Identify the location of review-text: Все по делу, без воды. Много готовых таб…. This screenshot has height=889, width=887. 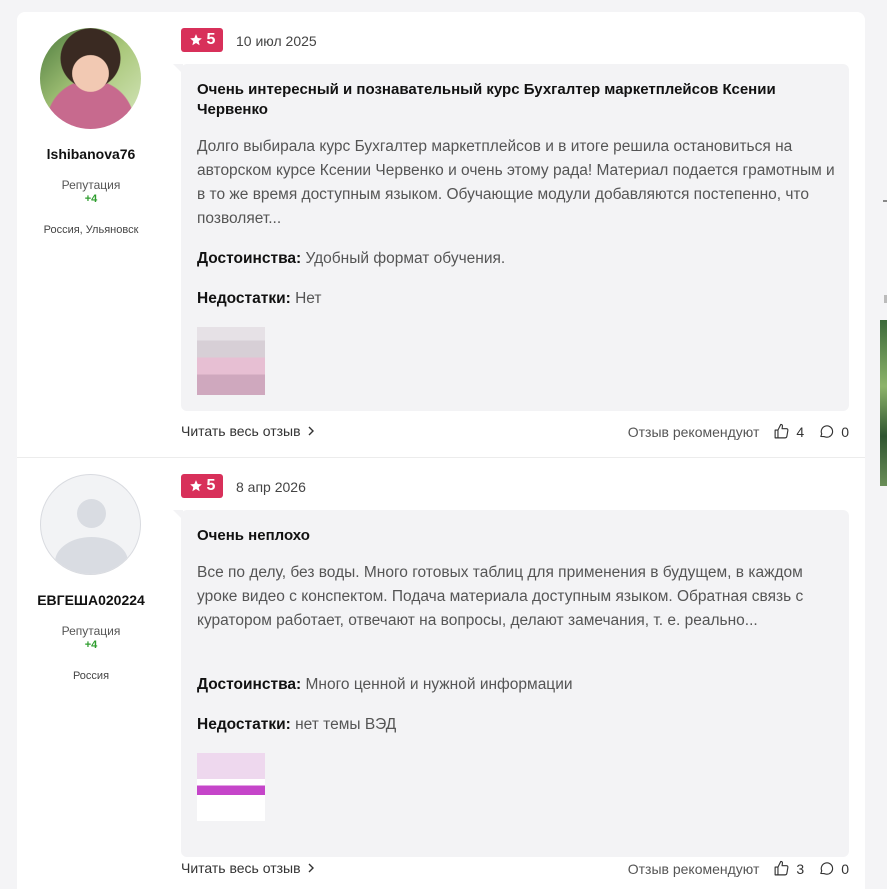
(500, 596).